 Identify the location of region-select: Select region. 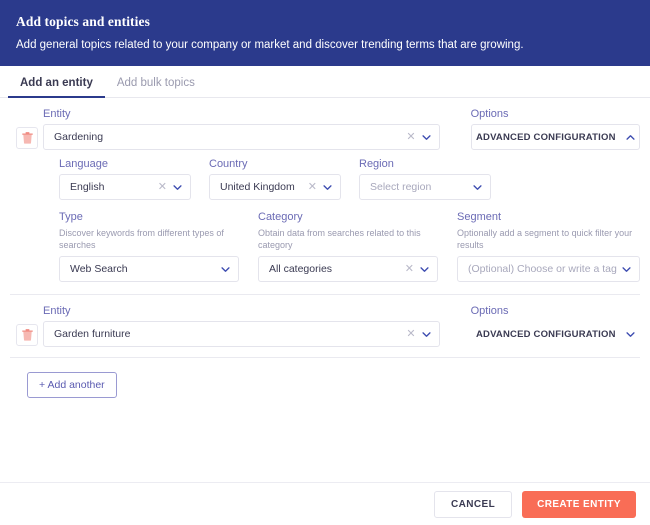
(425, 187).